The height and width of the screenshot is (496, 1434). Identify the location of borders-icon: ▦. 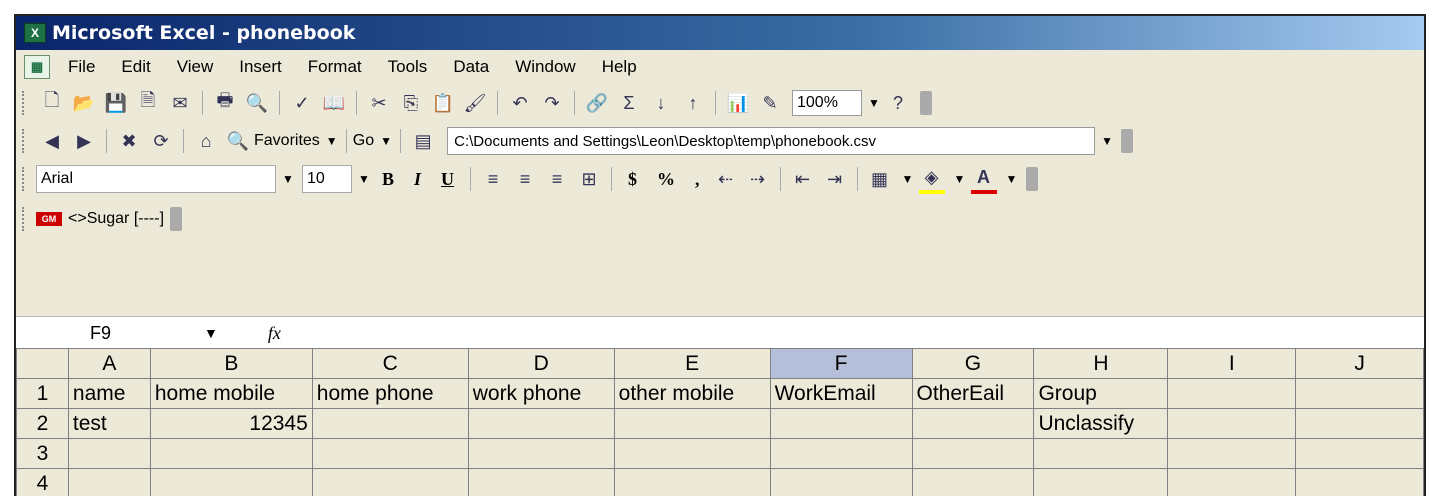
(880, 179).